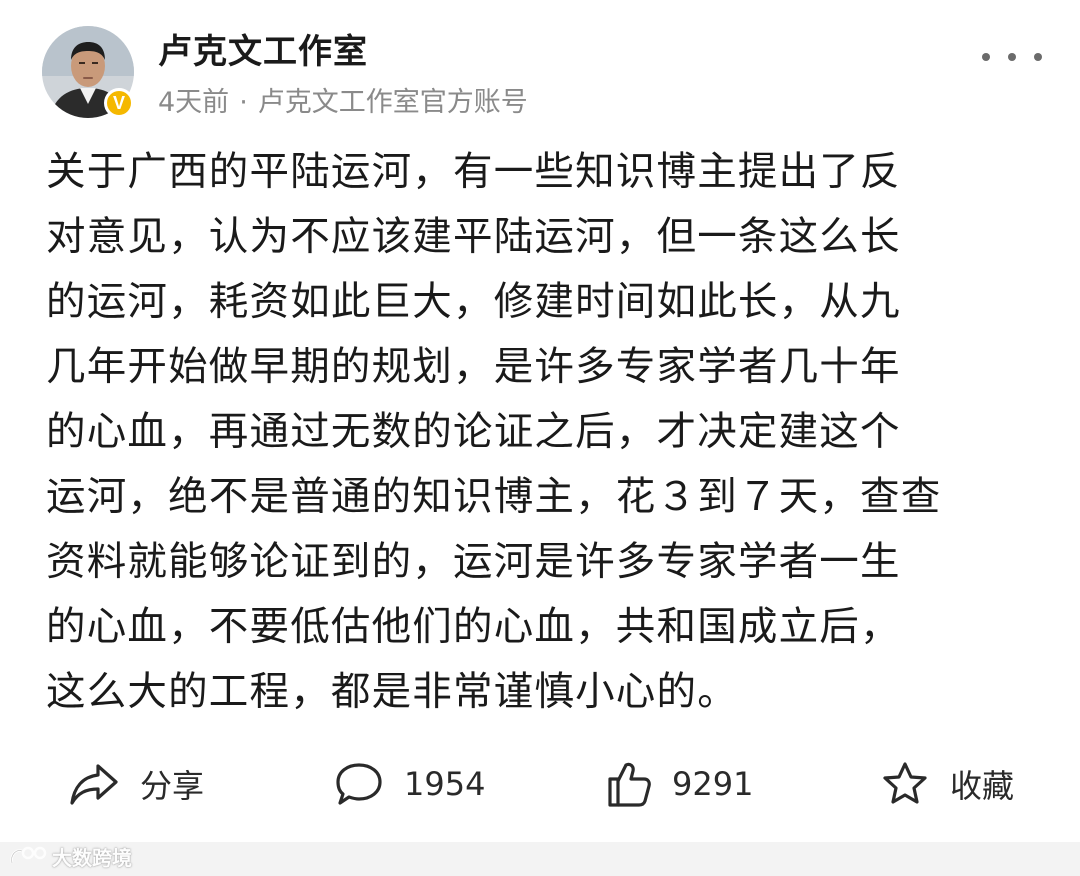 Image resolution: width=1080 pixels, height=876 pixels. Describe the element at coordinates (263, 48) in the screenshot. I see `author-name: 卢克文工作室` at that location.